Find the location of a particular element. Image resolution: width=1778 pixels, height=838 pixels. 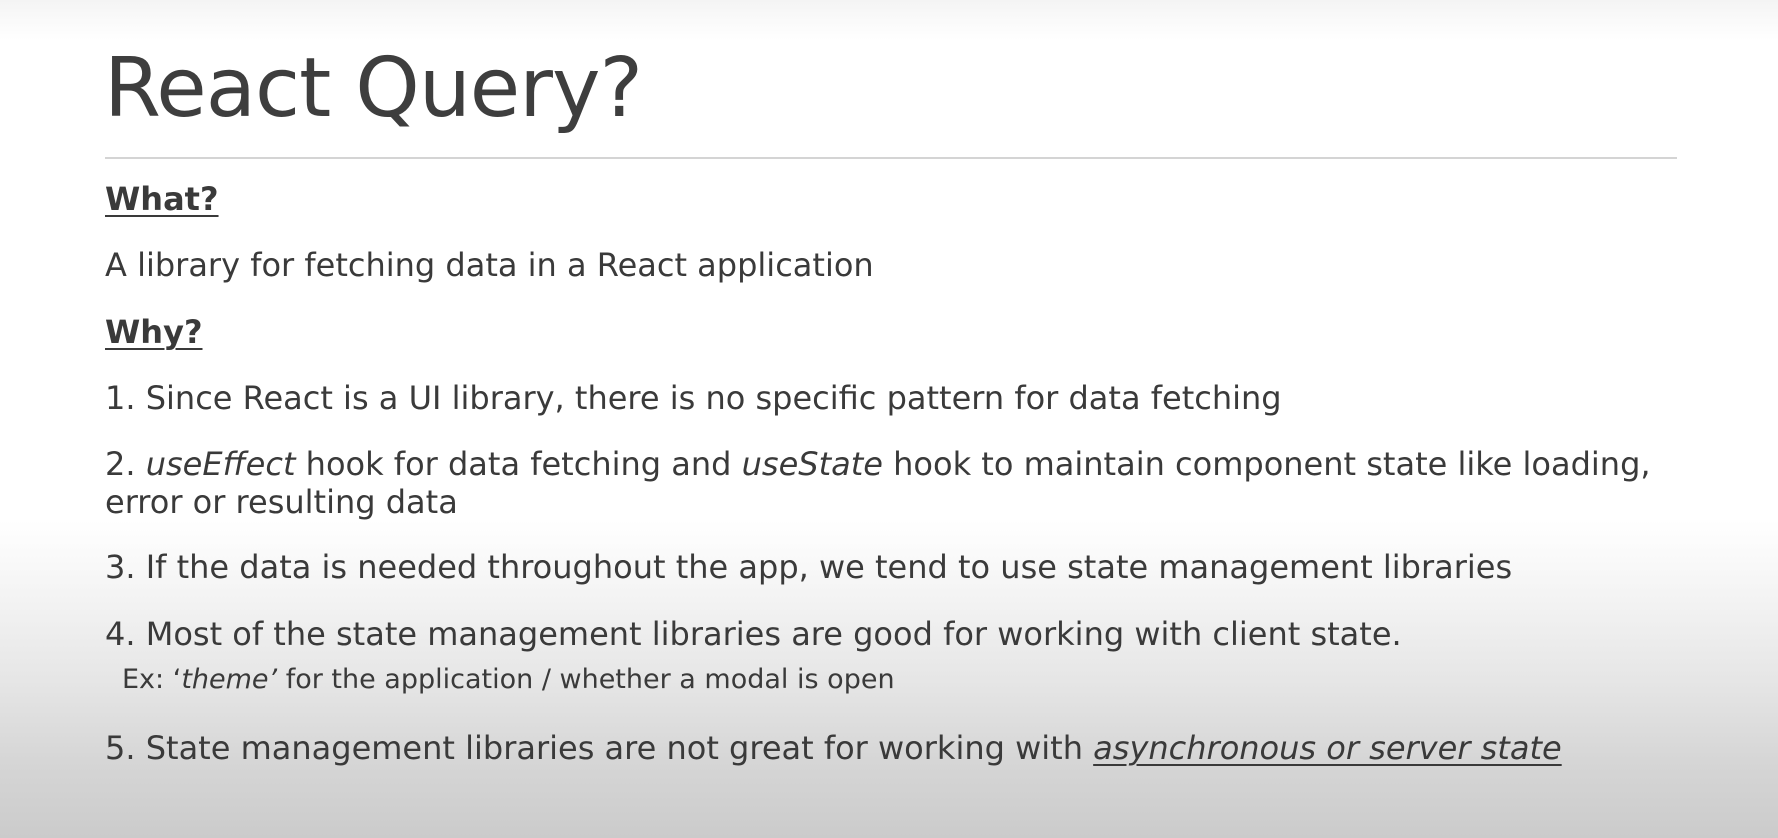

point-4-example-theme: theme’ is located at coordinates (229, 679).